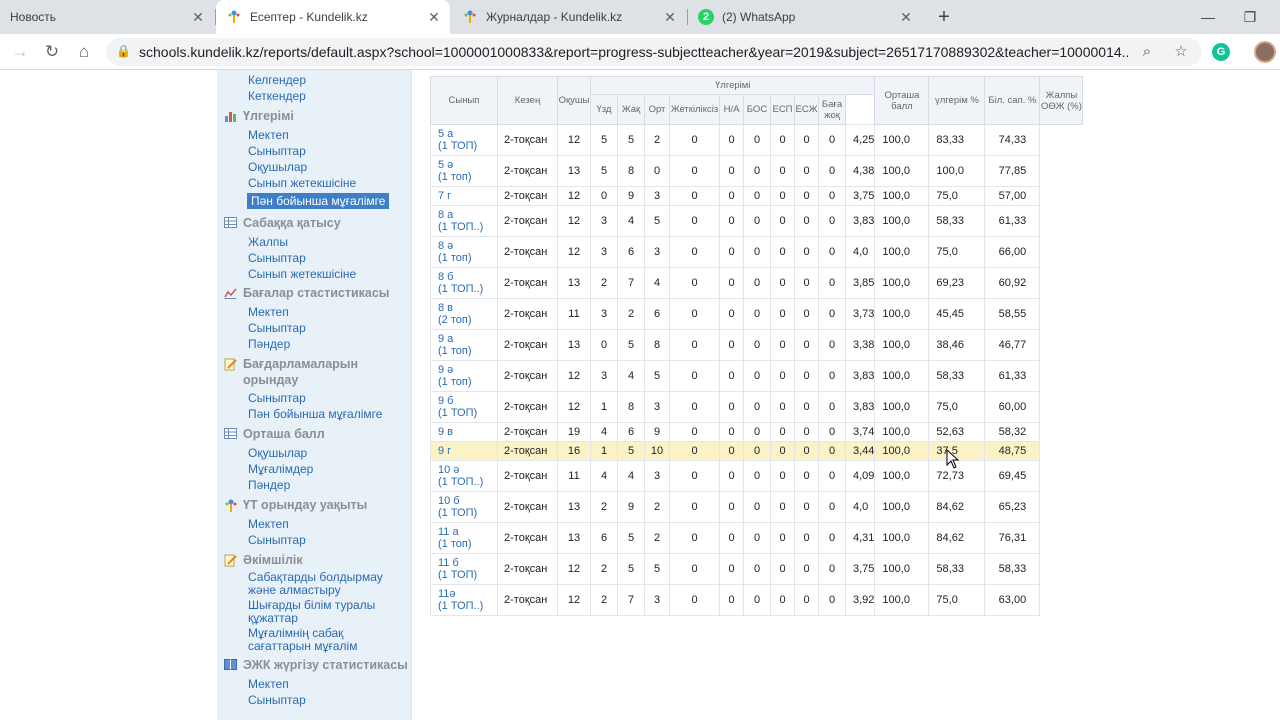 This screenshot has width=1280, height=720. What do you see at coordinates (527, 221) in the screenshot?
I see `cell-period: 2-тоқсан` at bounding box center [527, 221].